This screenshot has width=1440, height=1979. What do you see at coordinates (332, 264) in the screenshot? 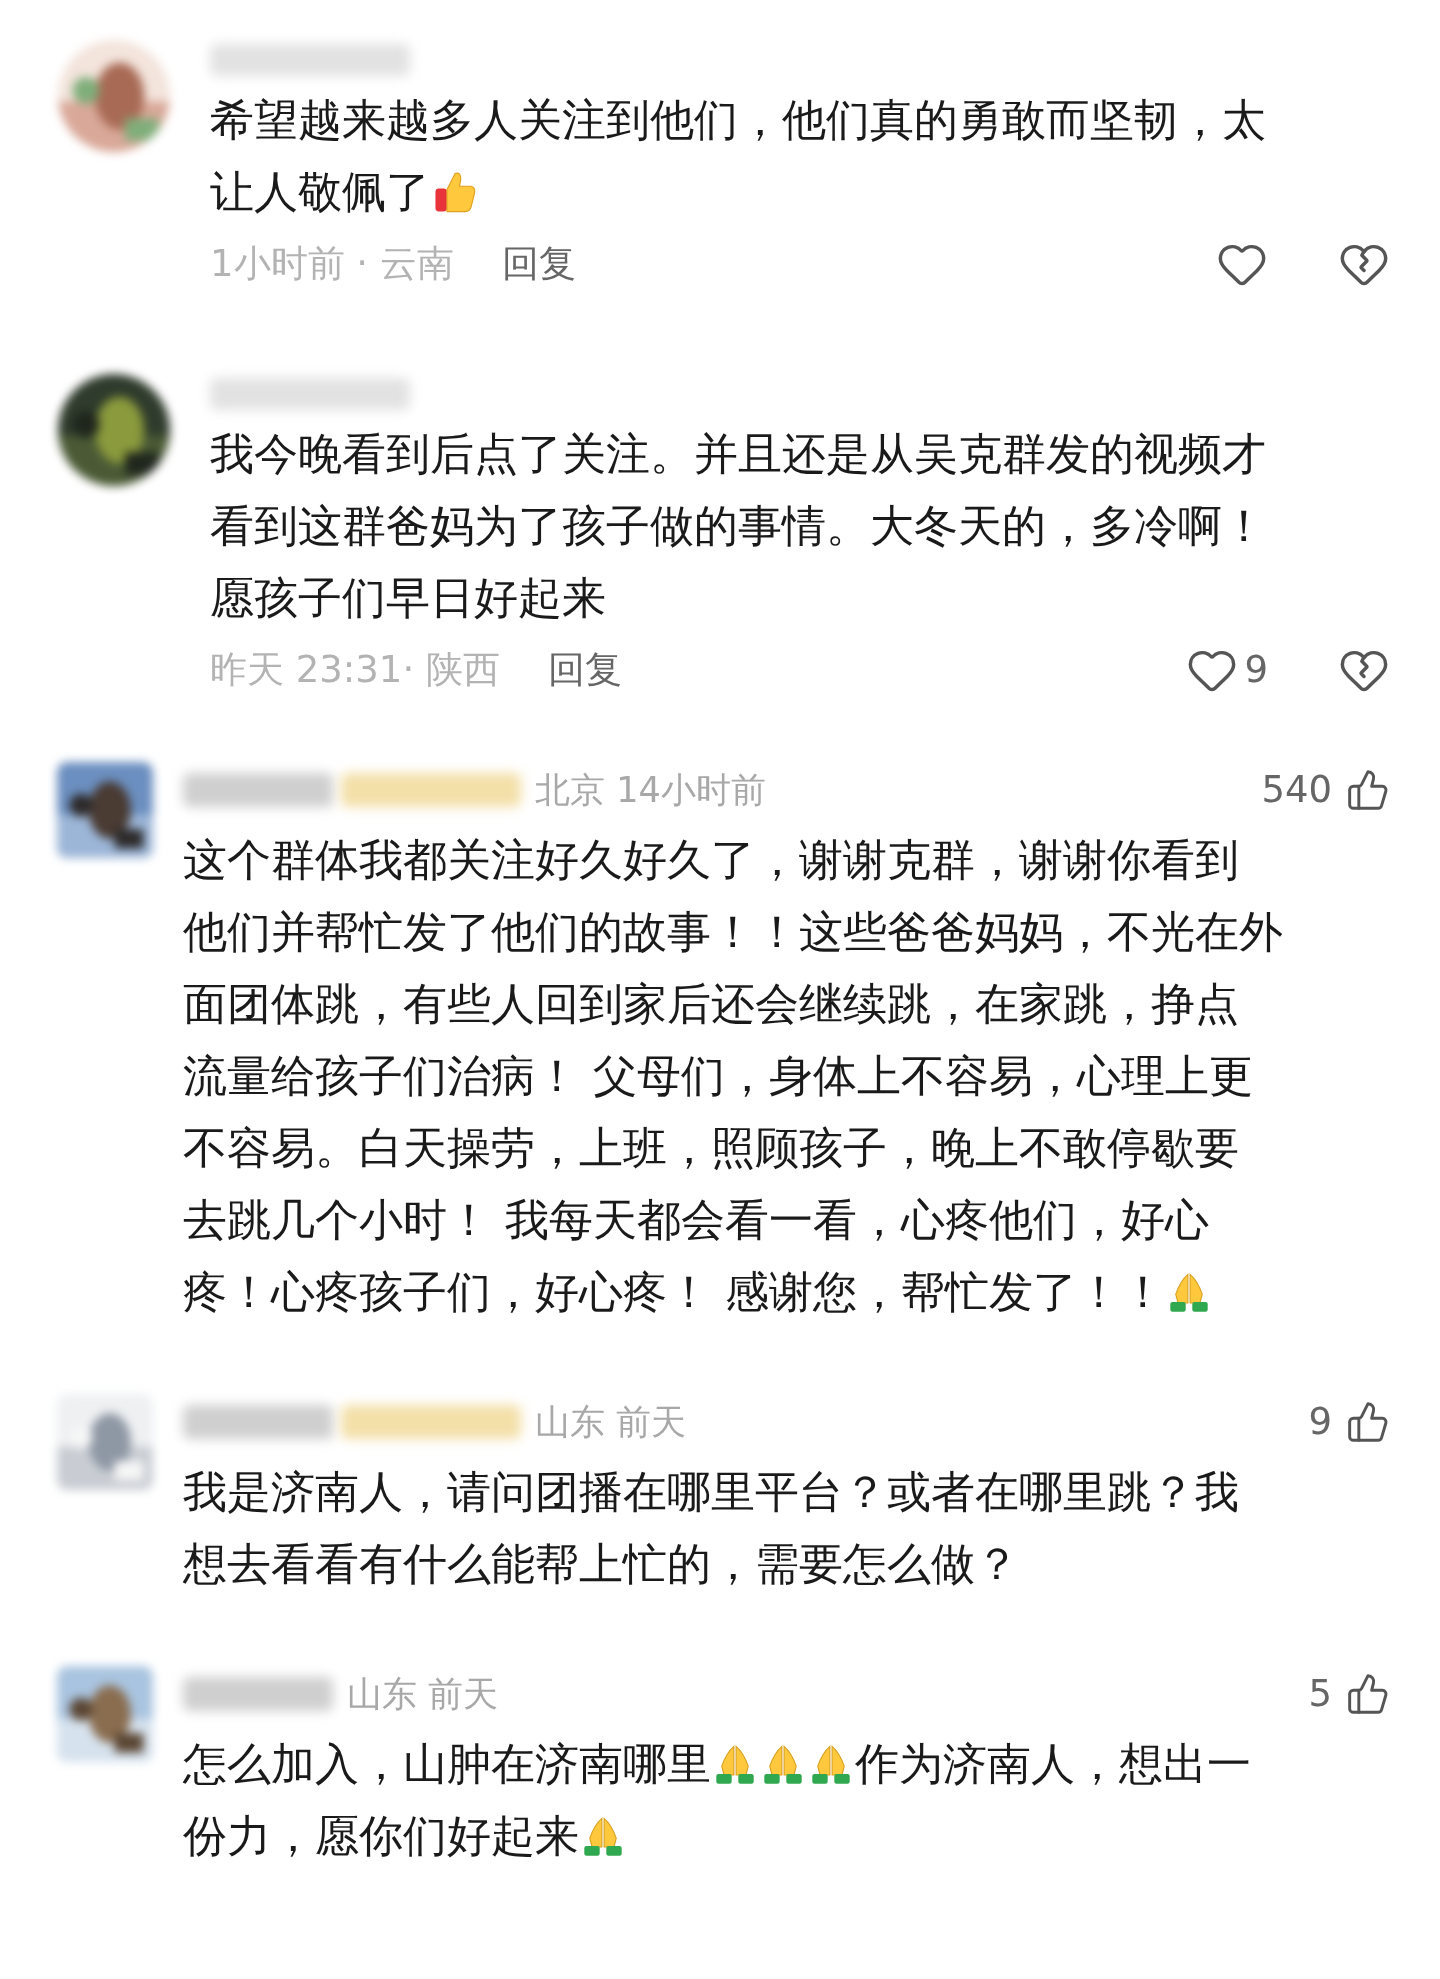
I see `comment-time-location: 1小时前 · 云南` at bounding box center [332, 264].